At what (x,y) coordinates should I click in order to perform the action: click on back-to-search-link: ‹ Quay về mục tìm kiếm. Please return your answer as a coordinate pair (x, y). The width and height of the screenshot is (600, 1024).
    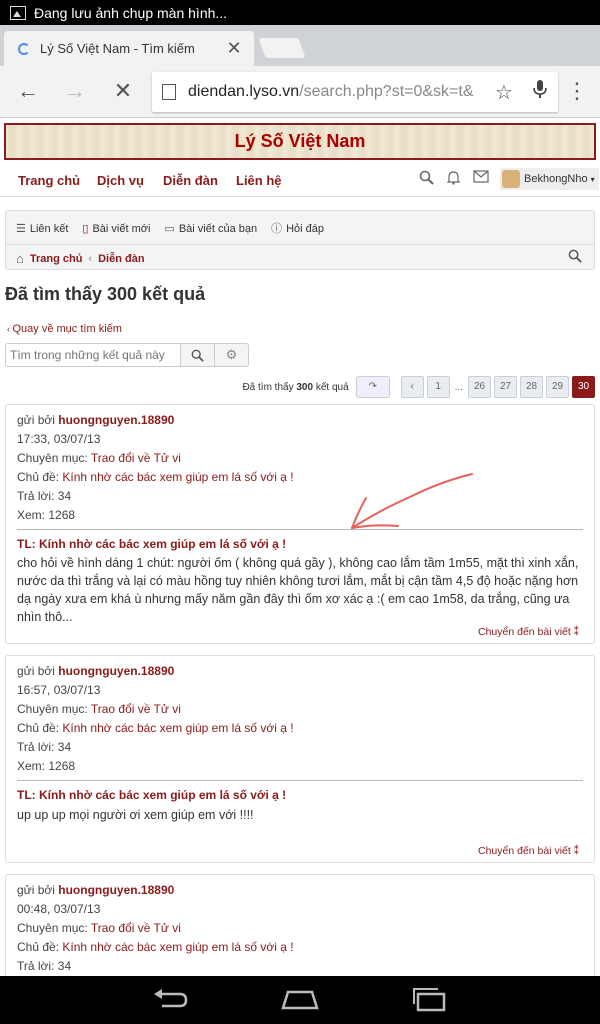
    Looking at the image, I should click on (64, 329).